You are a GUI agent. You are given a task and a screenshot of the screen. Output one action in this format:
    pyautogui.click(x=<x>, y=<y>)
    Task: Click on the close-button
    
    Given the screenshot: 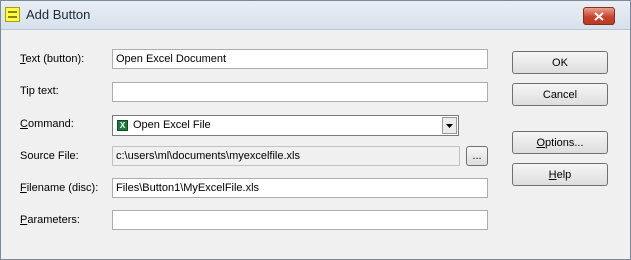 What is the action you would take?
    pyautogui.click(x=599, y=16)
    